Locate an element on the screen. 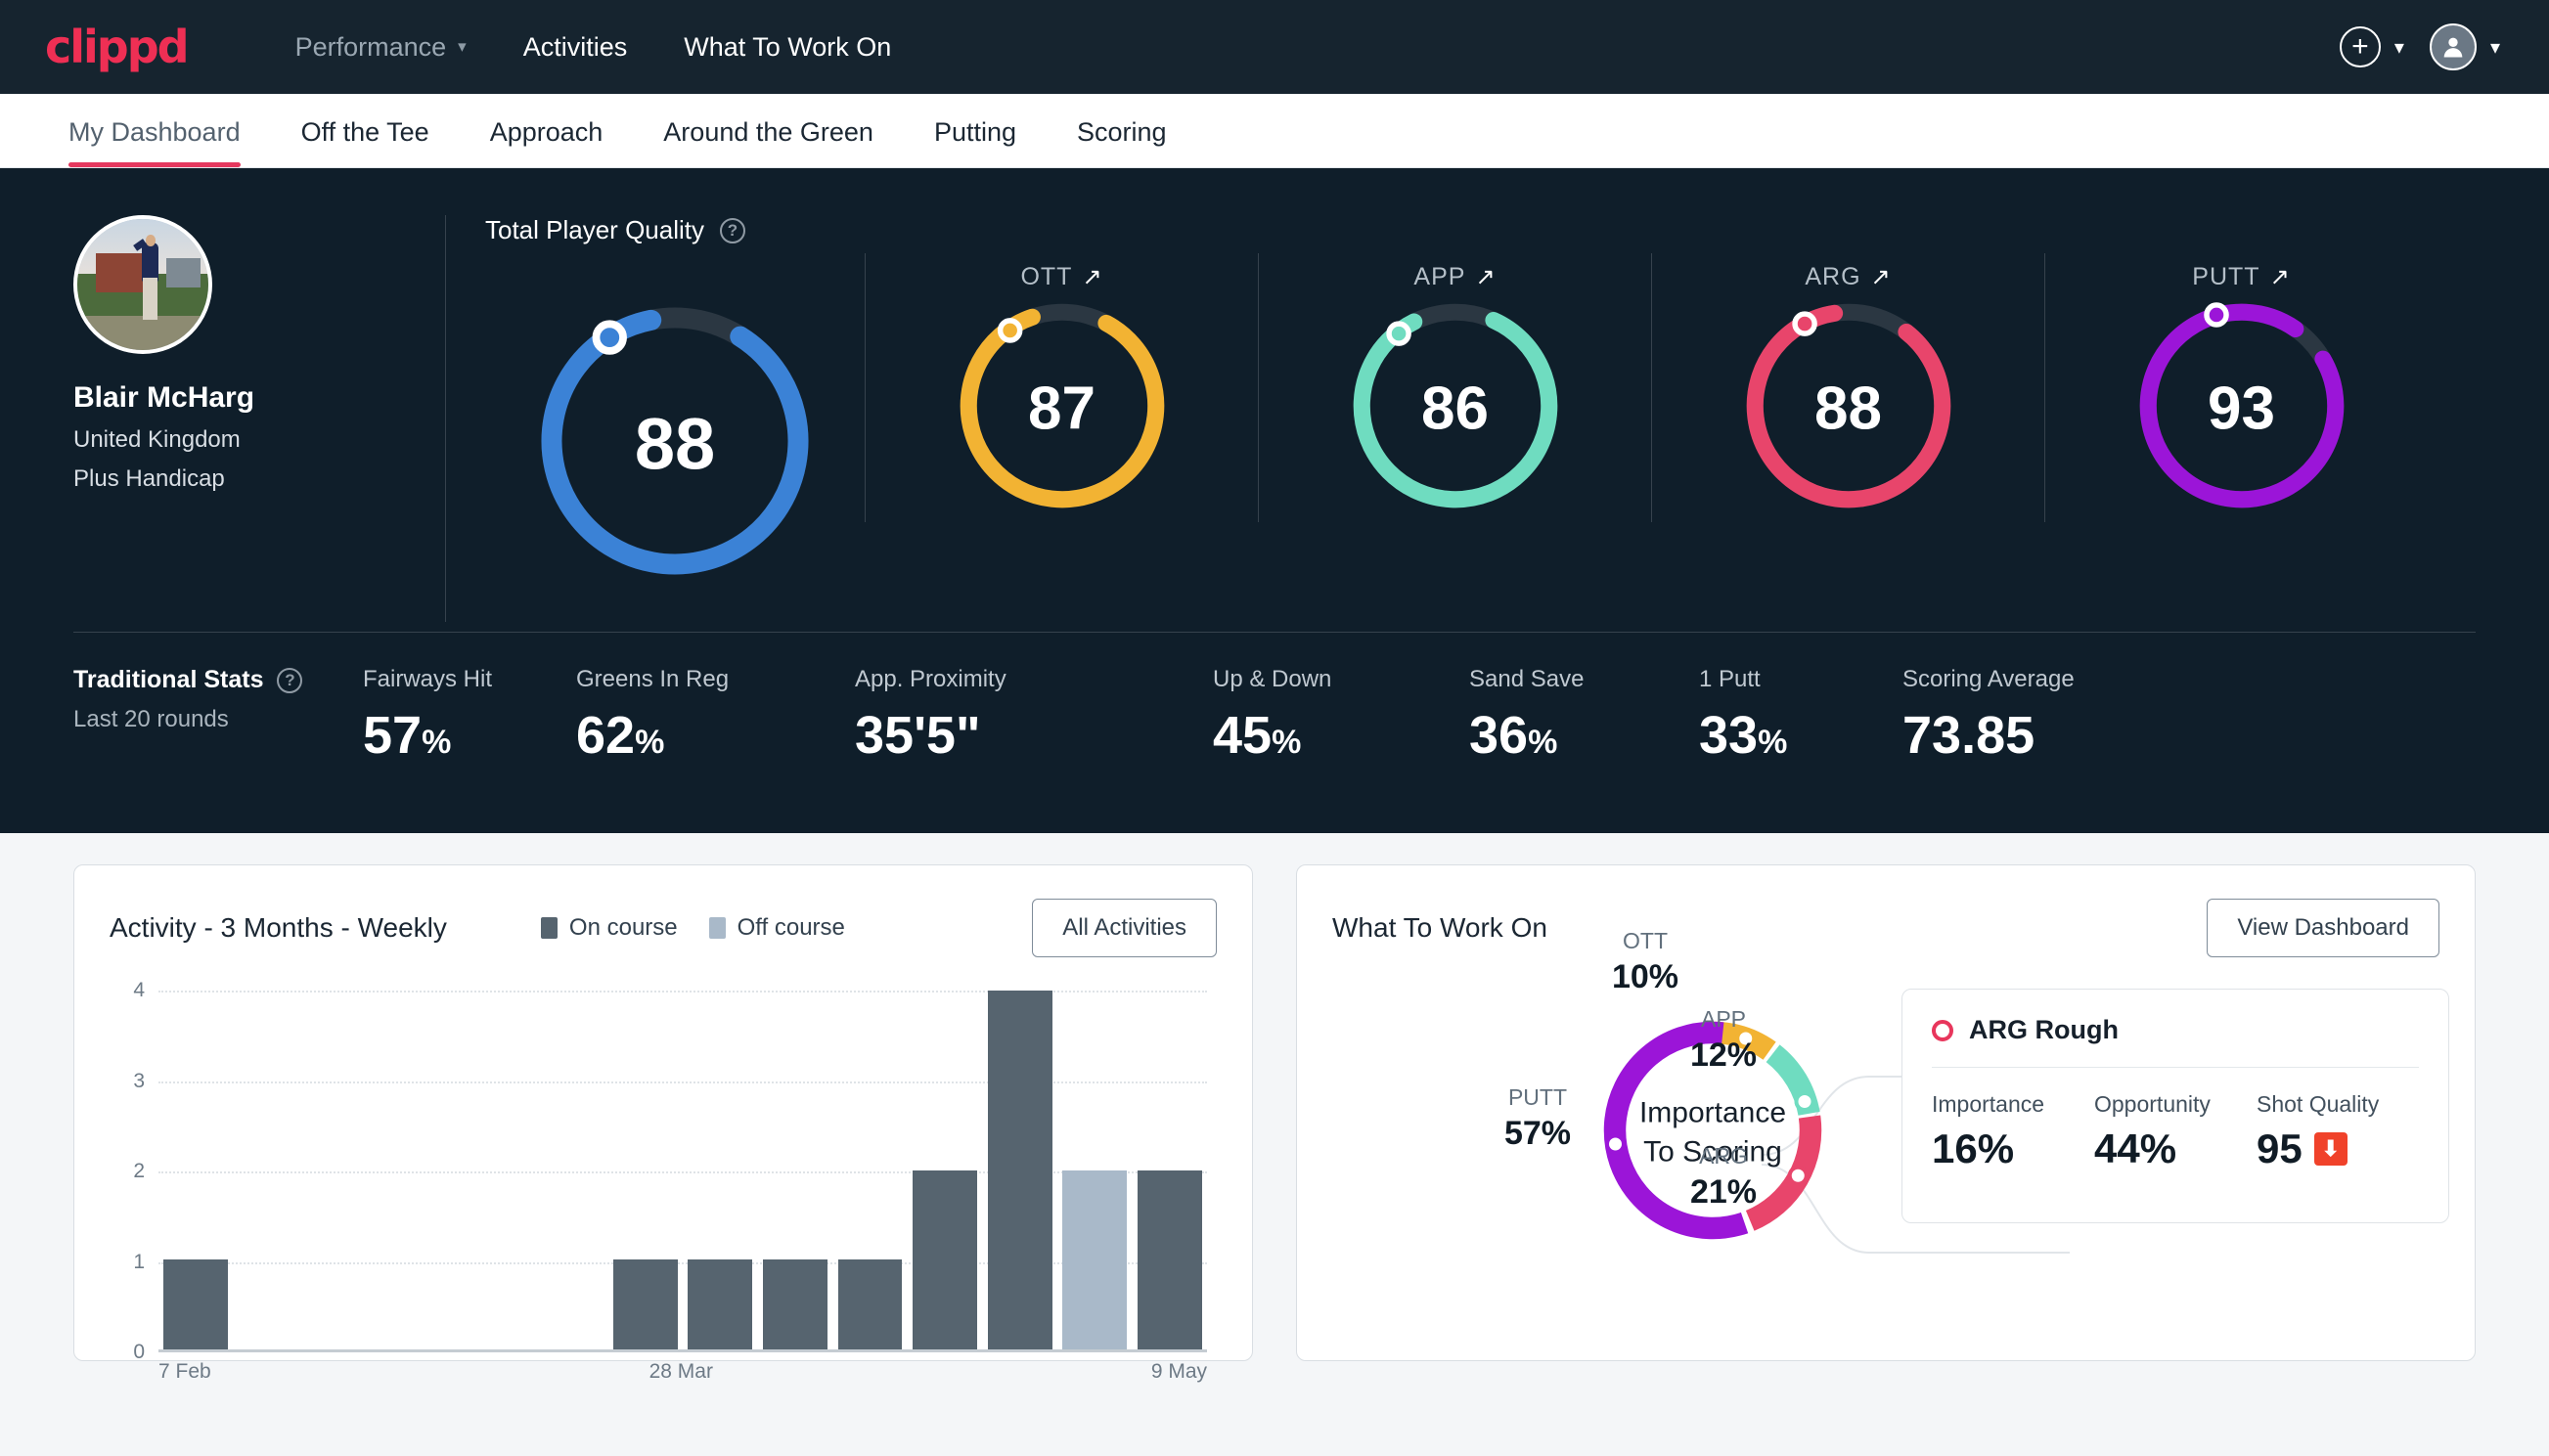 The height and width of the screenshot is (1456, 2549). stat-value-row: 35'5" is located at coordinates (1034, 735).